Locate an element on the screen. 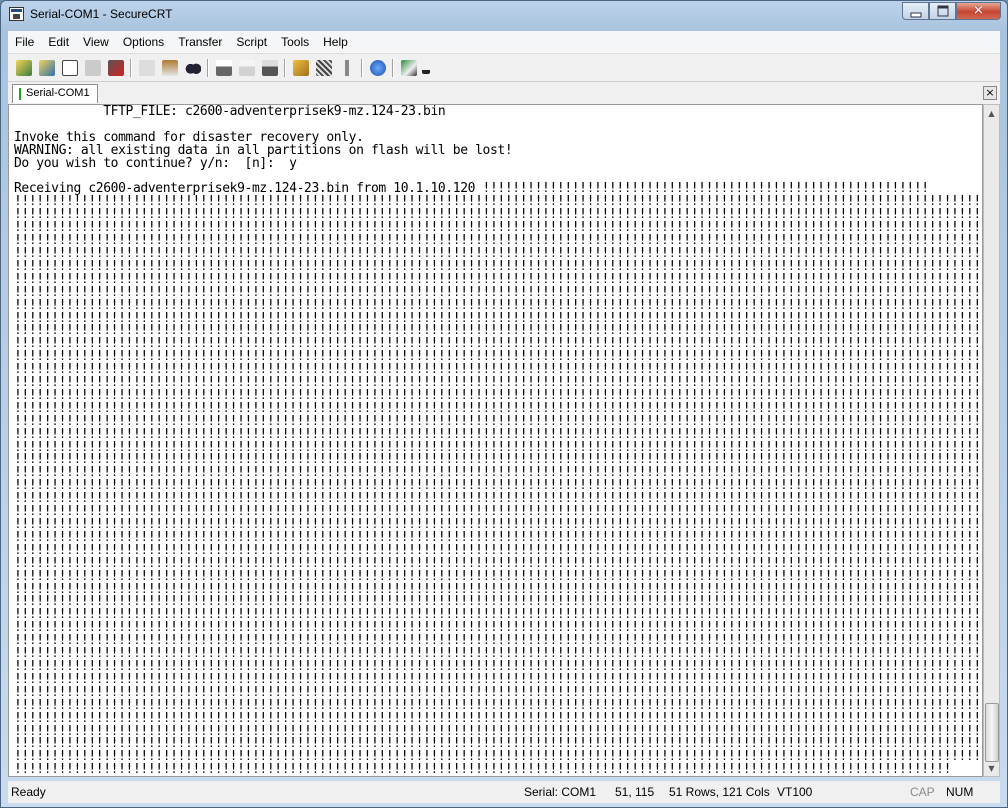  maximize-icon is located at coordinates (942, 11).